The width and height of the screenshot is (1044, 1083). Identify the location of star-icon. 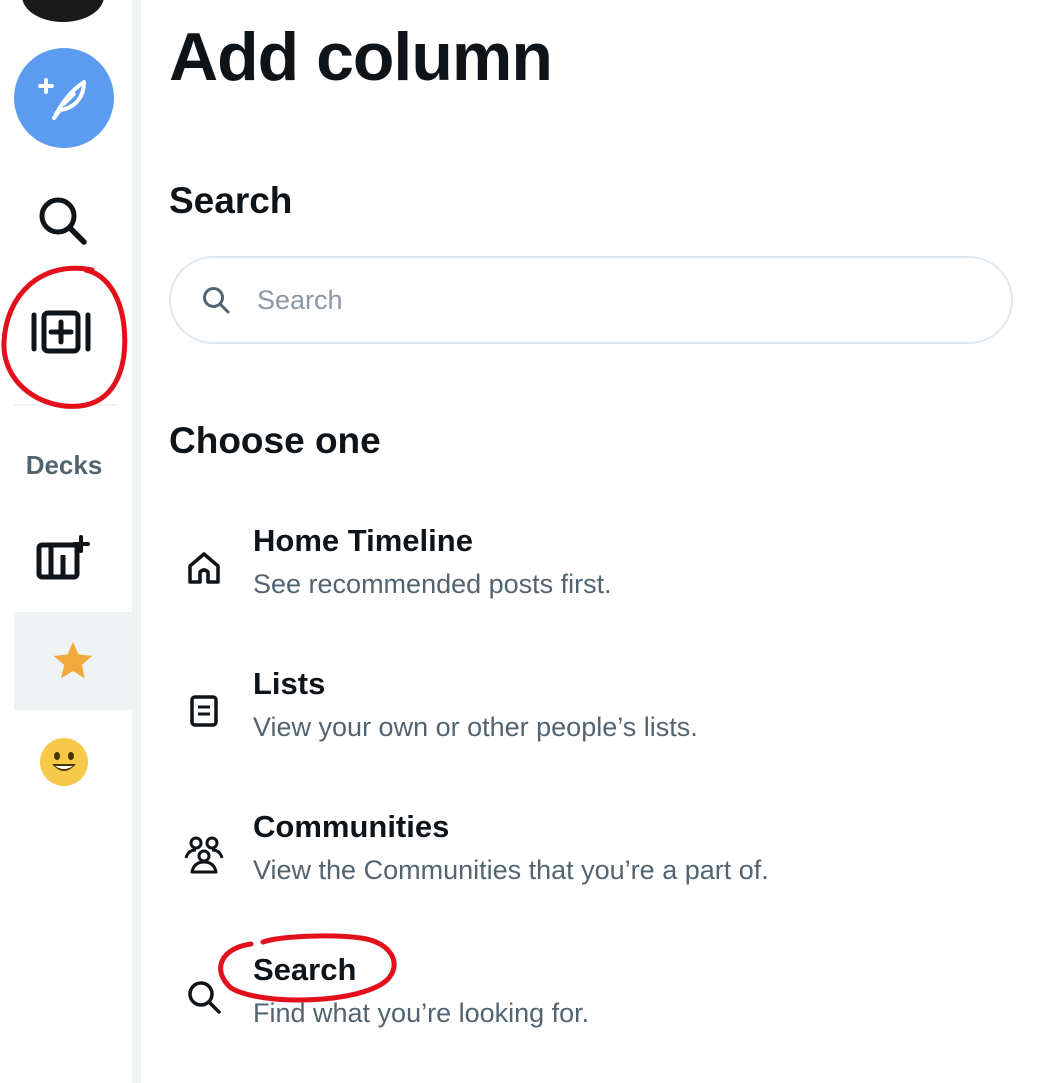
(73, 660).